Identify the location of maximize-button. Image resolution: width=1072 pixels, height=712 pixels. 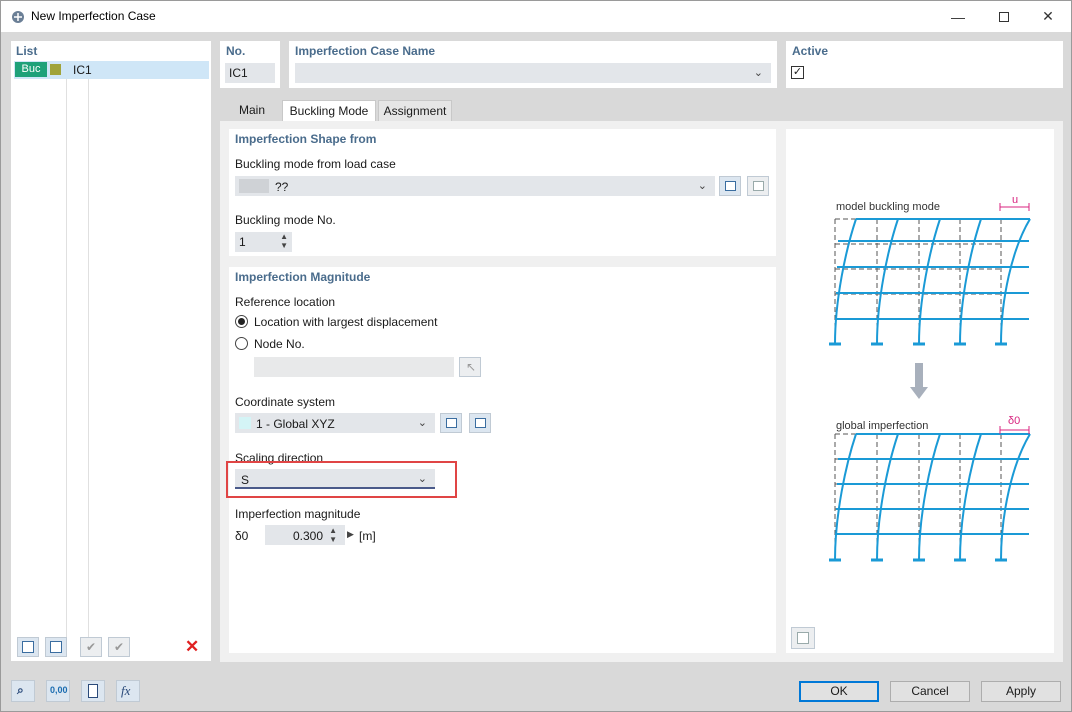
(1004, 16).